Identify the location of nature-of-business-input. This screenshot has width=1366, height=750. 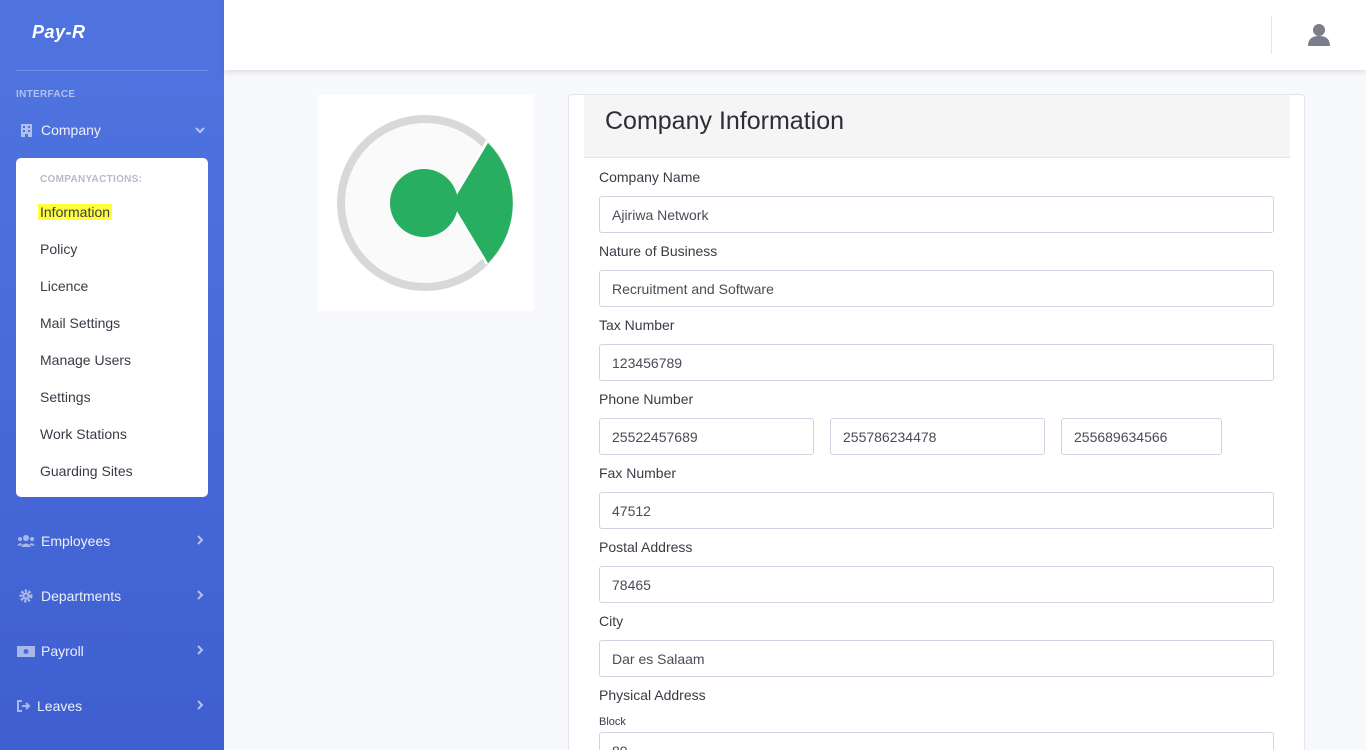
(936, 288).